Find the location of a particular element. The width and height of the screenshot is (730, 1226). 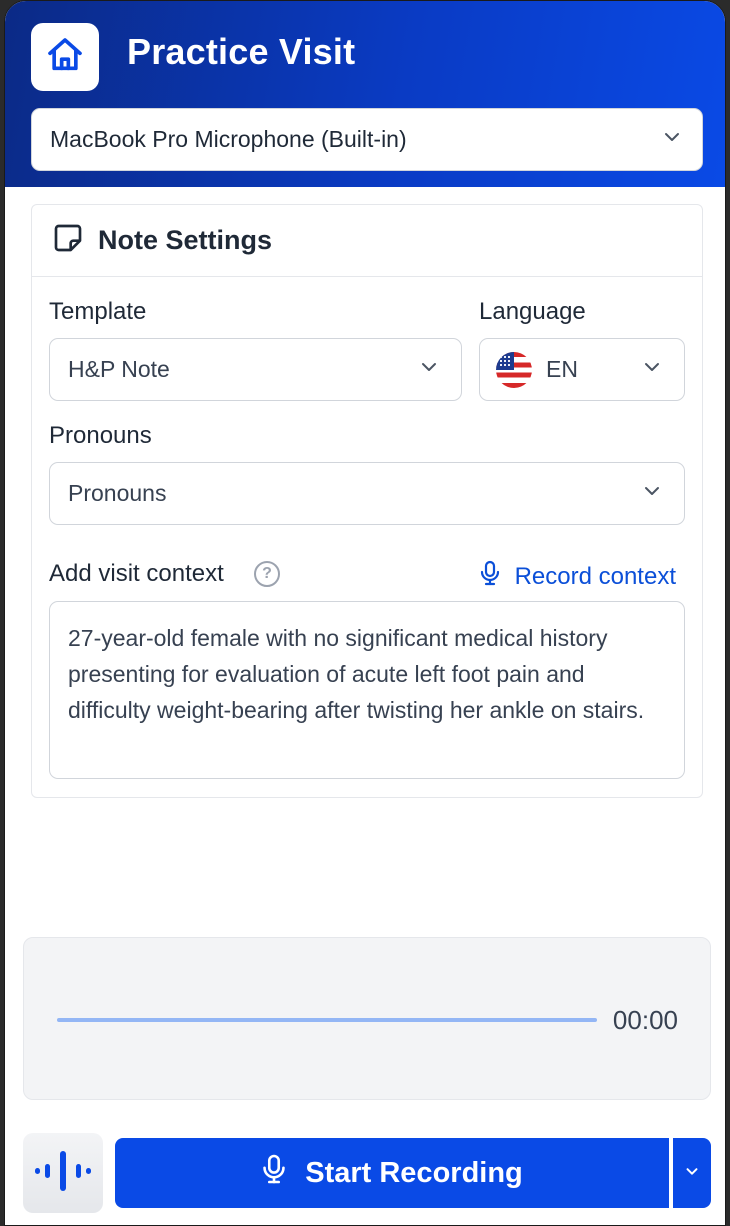

pronouns-label: Pronouns is located at coordinates (100, 435).